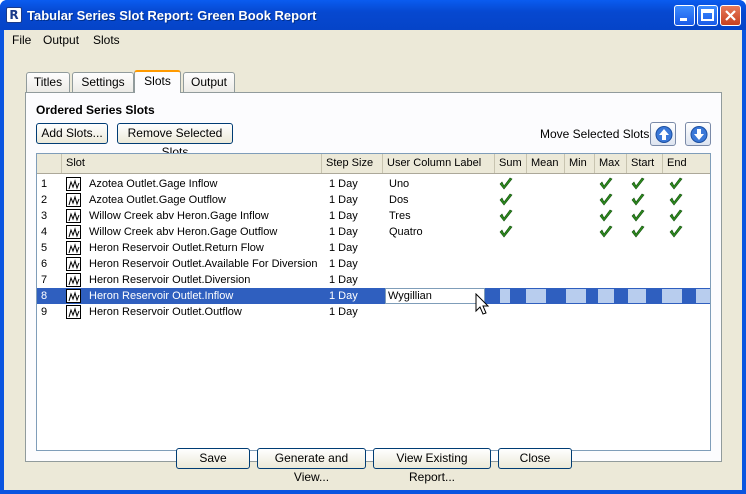  Describe the element at coordinates (44, 264) in the screenshot. I see `row-index: 6` at that location.